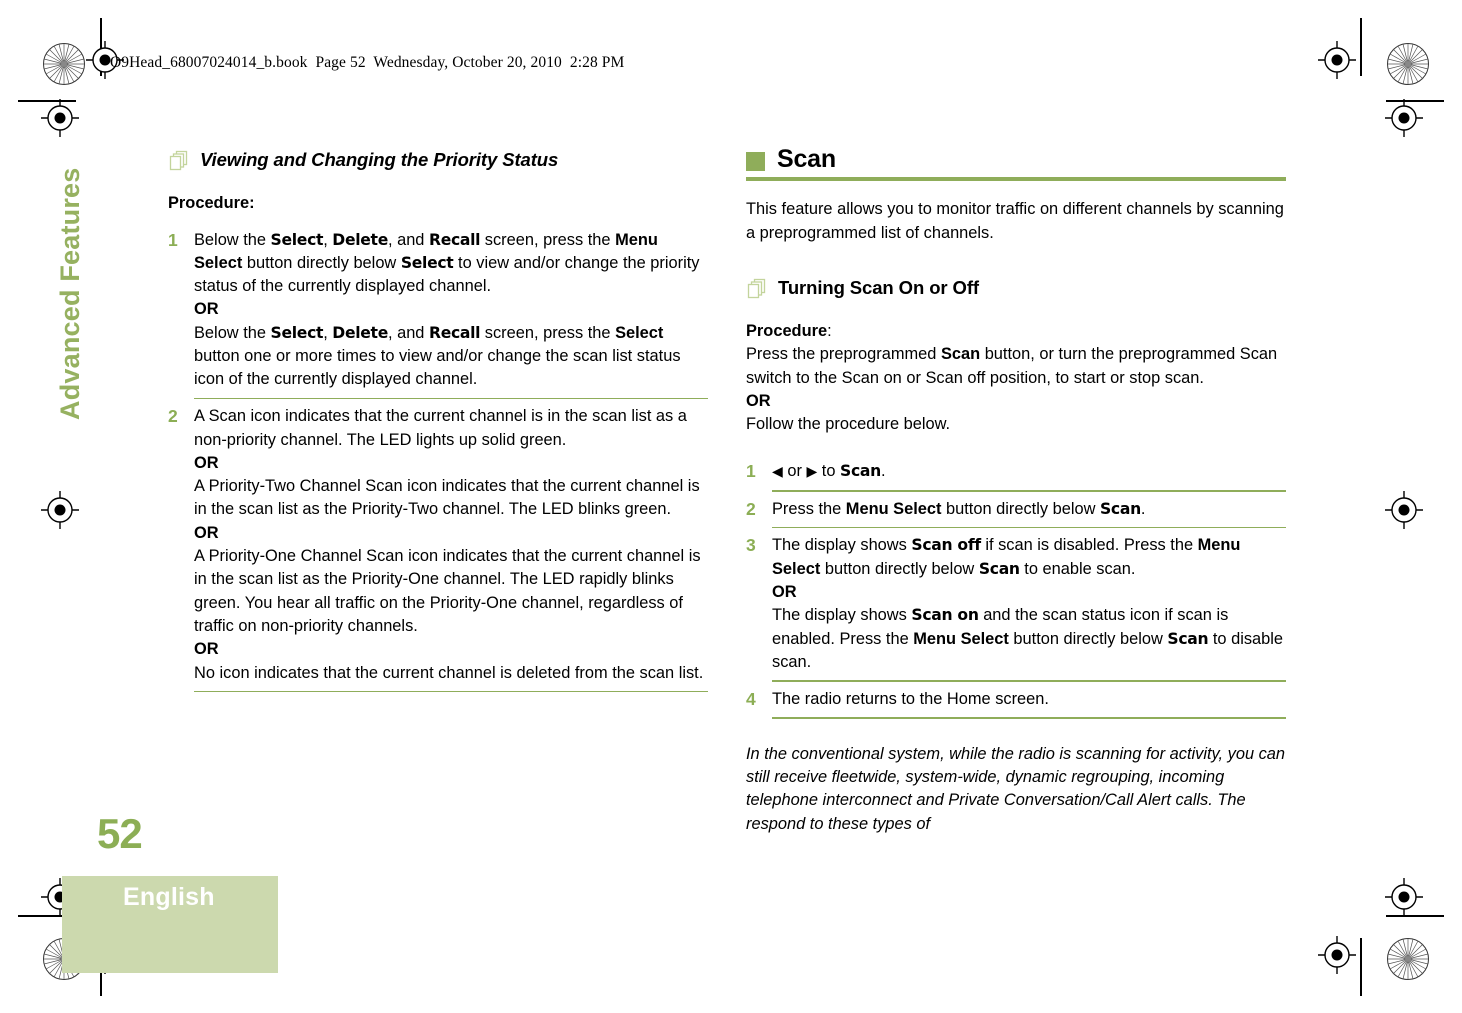  What do you see at coordinates (755, 161) in the screenshot?
I see `square-bullet-icon` at bounding box center [755, 161].